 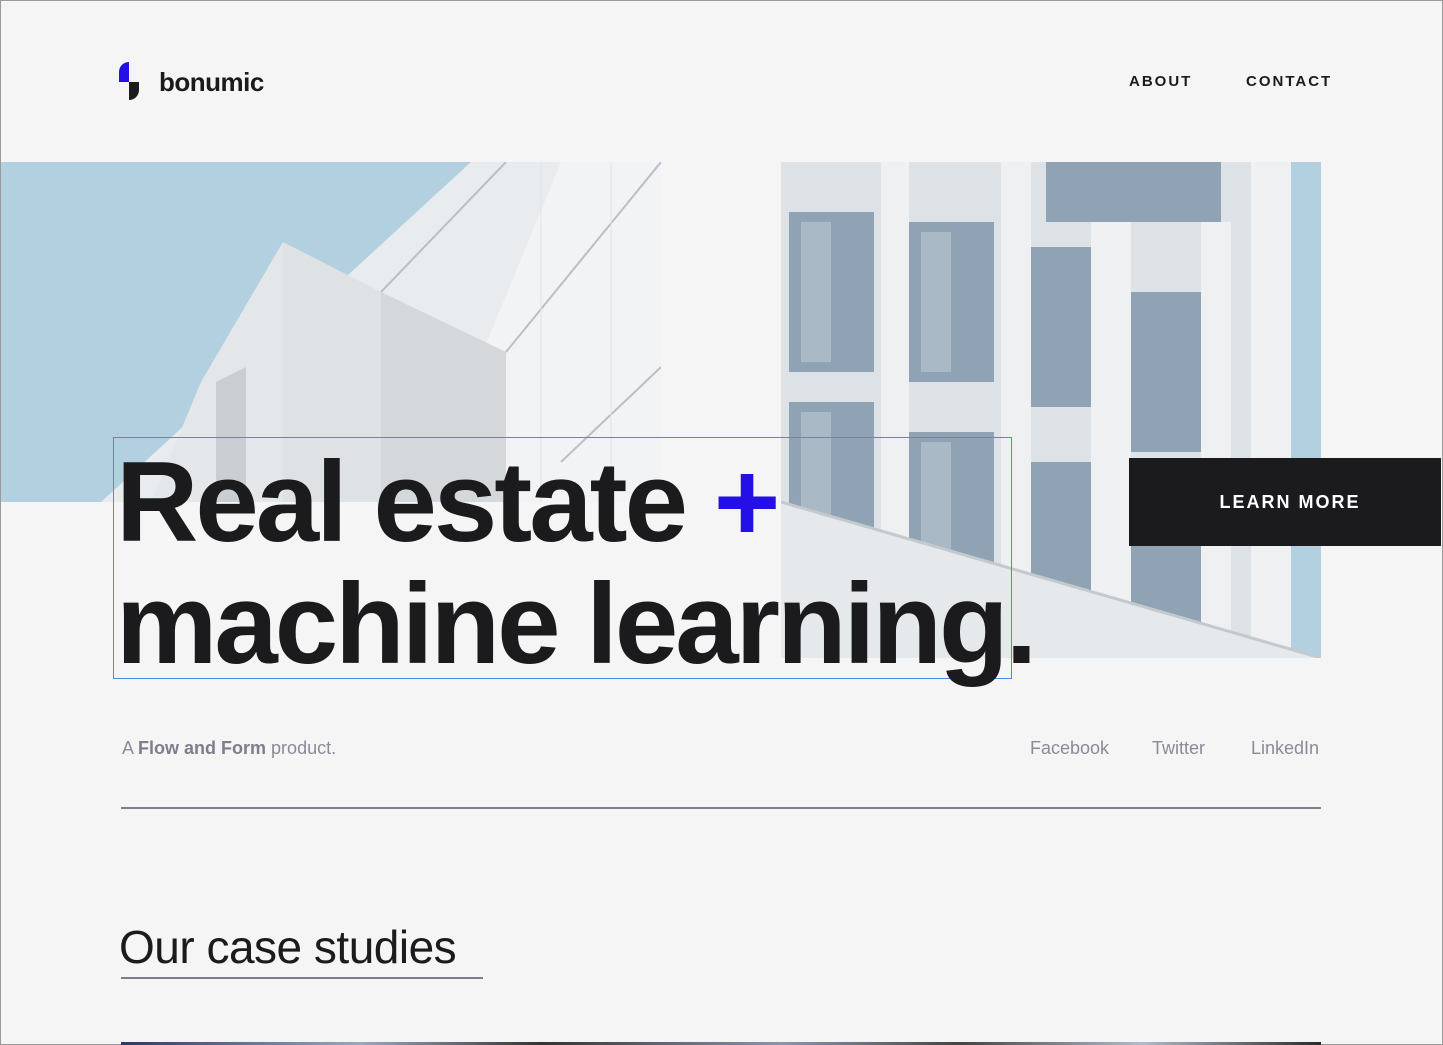 I want to click on case-studies-heading: Our case studies, so click(x=288, y=947).